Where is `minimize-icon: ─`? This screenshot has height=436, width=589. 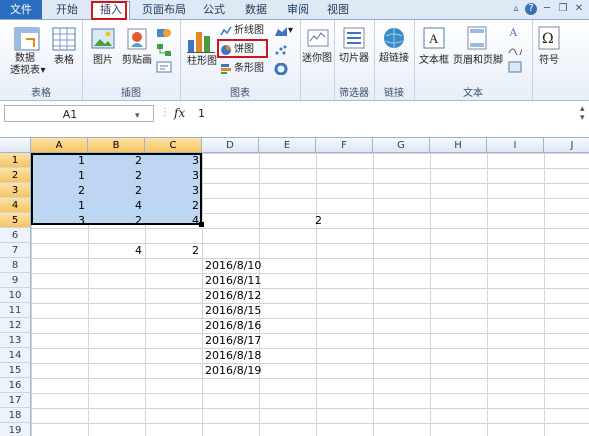
minimize-icon: ─ is located at coordinates (547, 9).